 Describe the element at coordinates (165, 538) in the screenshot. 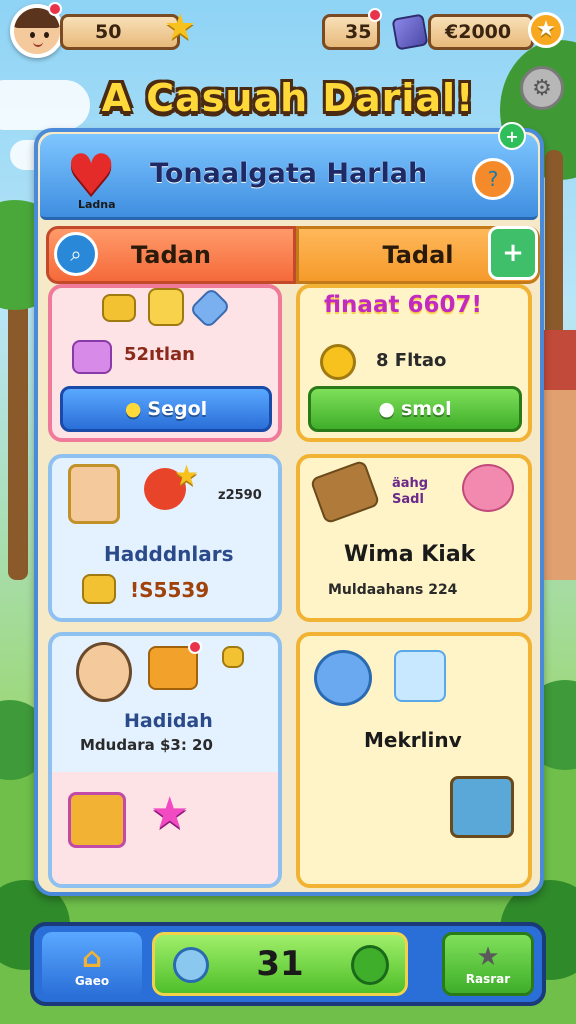

I see `mid-card-left: ★ z2590 Hadddnlars !S5539` at that location.